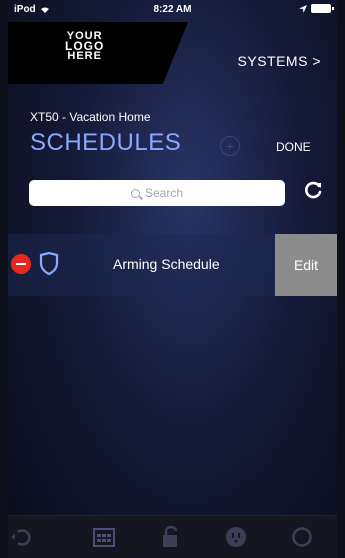 The height and width of the screenshot is (558, 345). I want to click on tab-bar, so click(172, 536).